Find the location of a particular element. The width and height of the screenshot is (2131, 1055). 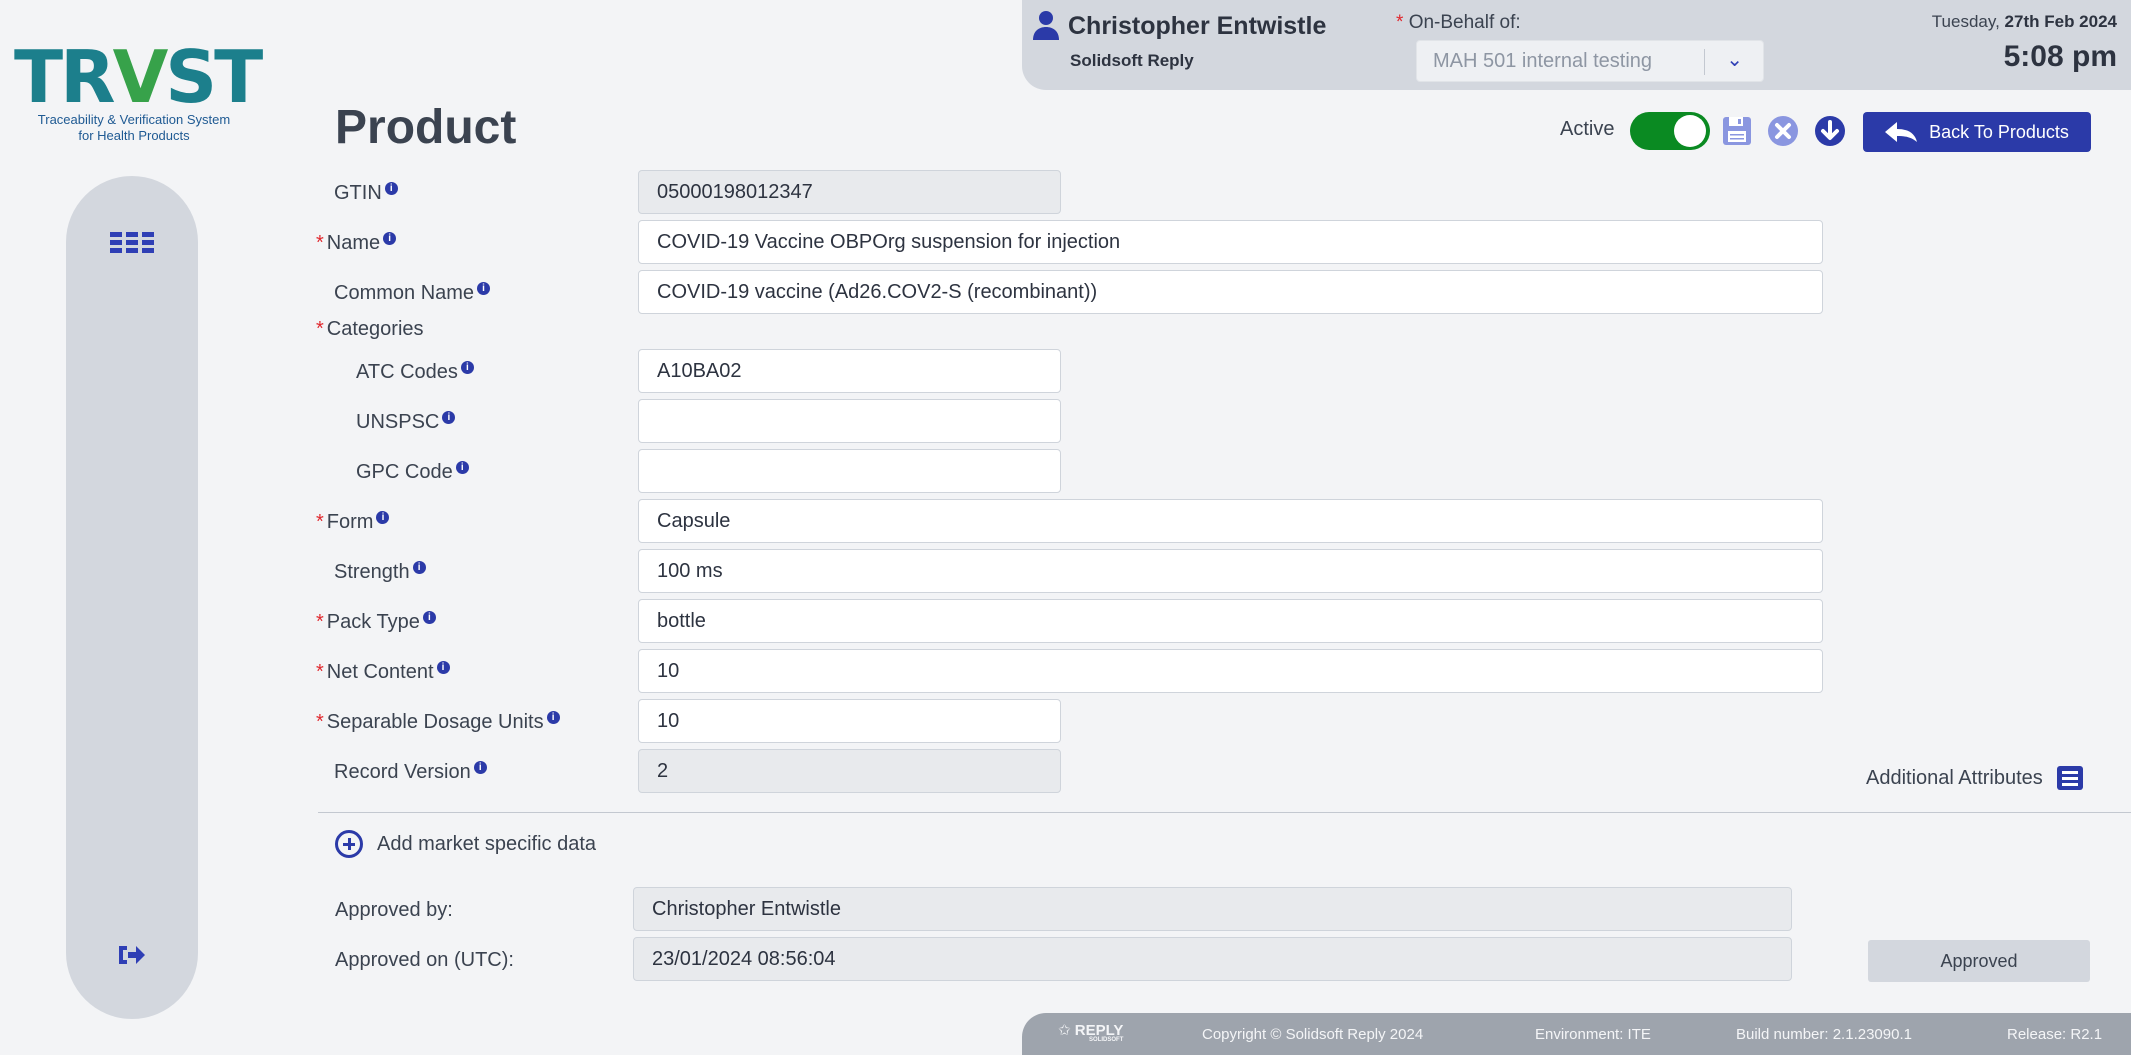

page-title: Product is located at coordinates (426, 127).